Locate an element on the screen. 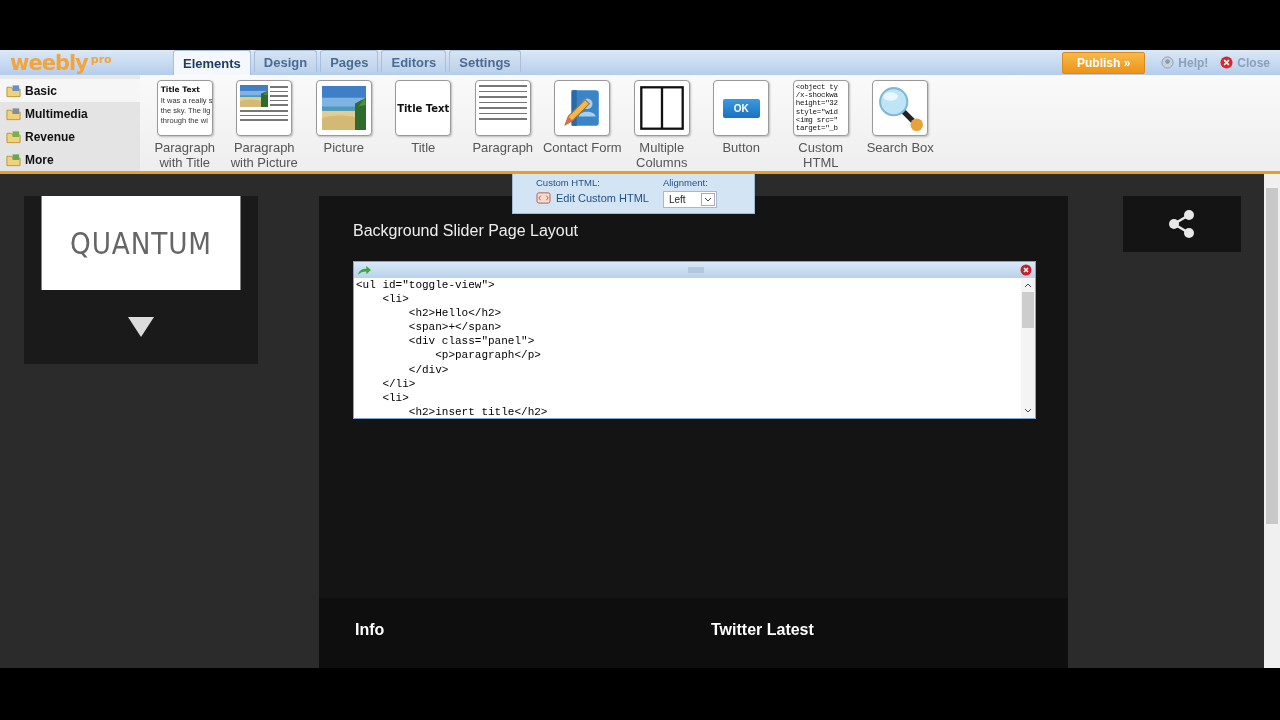 This screenshot has width=1280, height=720. tab: Design is located at coordinates (285, 61).